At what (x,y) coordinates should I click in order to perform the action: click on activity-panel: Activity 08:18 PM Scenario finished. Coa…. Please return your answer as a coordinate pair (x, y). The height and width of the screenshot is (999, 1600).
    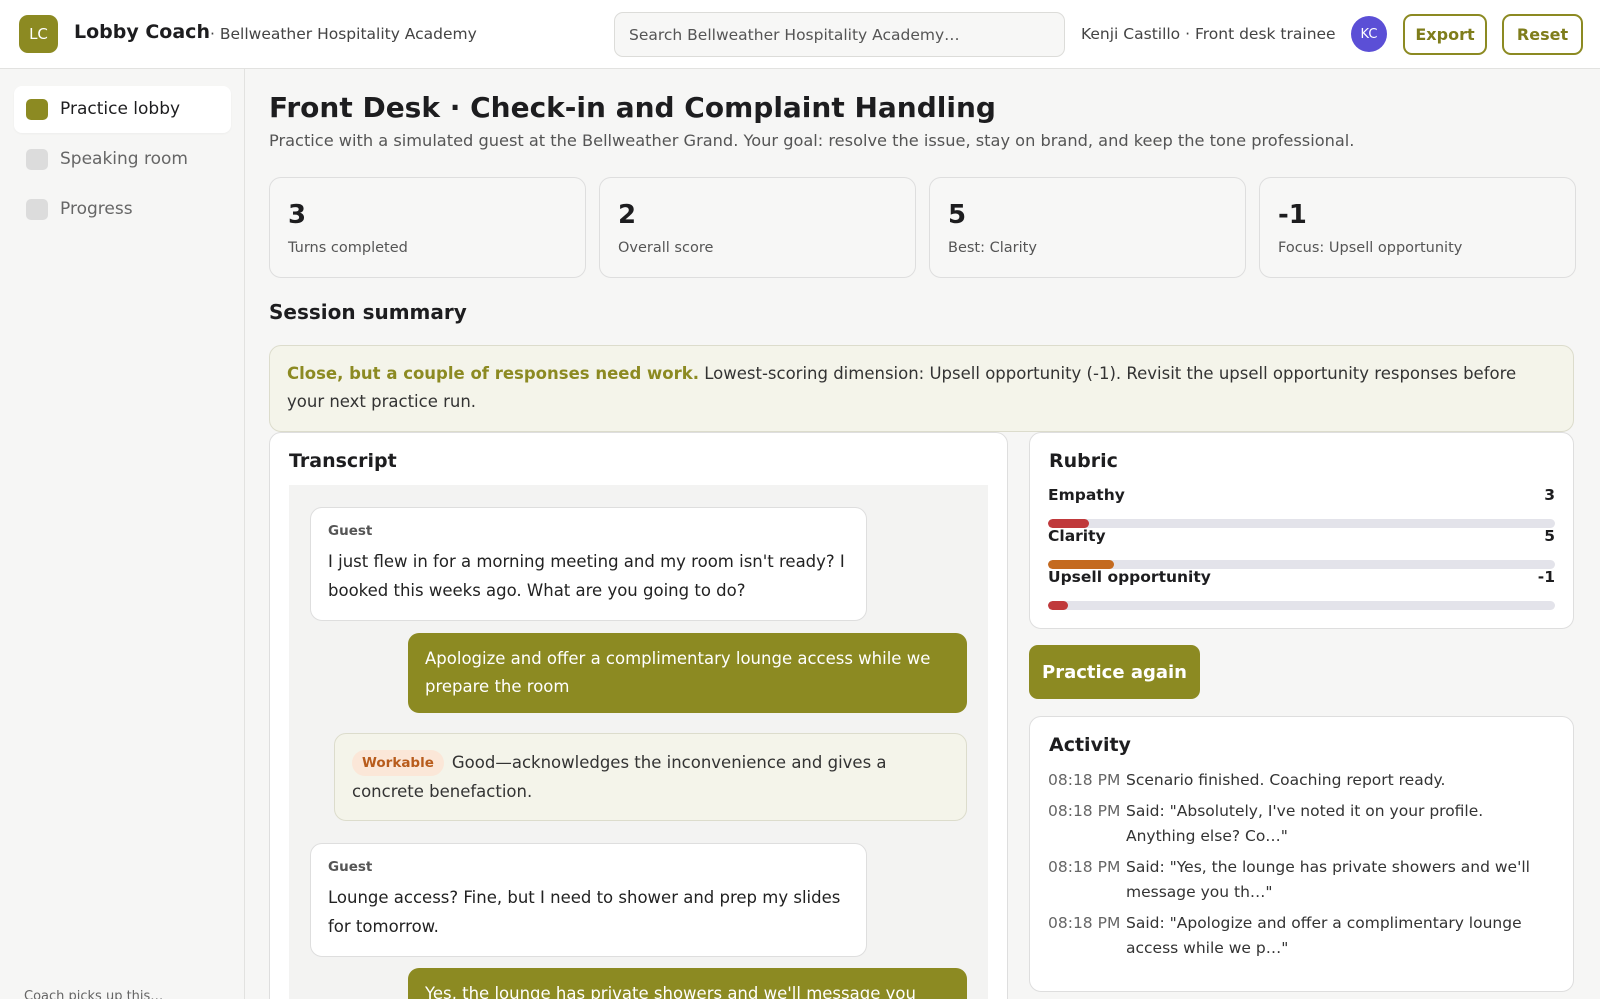
    Looking at the image, I should click on (1301, 854).